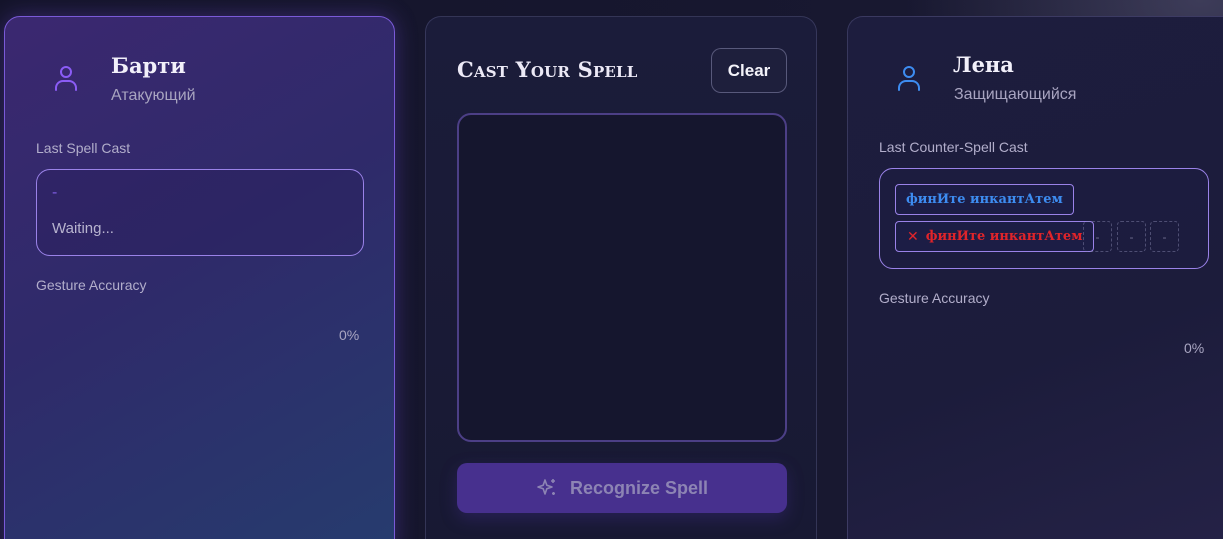 This screenshot has height=539, width=1223. Describe the element at coordinates (639, 487) in the screenshot. I see `recognize-spell-label: Recognize Spell` at that location.